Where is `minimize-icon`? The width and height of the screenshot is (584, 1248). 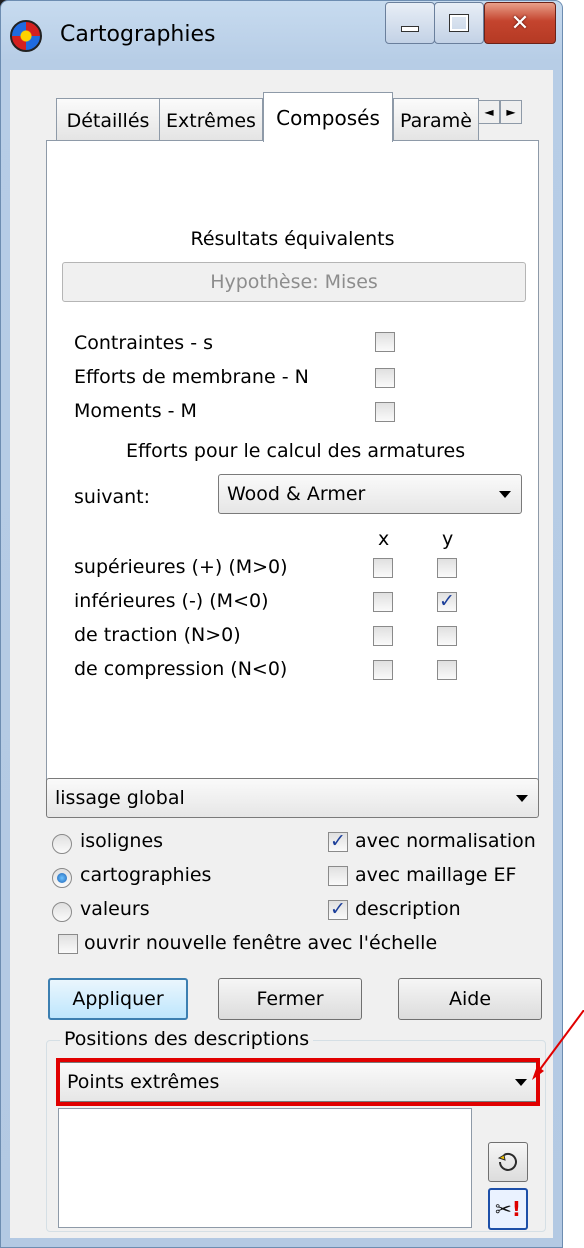
minimize-icon is located at coordinates (410, 29).